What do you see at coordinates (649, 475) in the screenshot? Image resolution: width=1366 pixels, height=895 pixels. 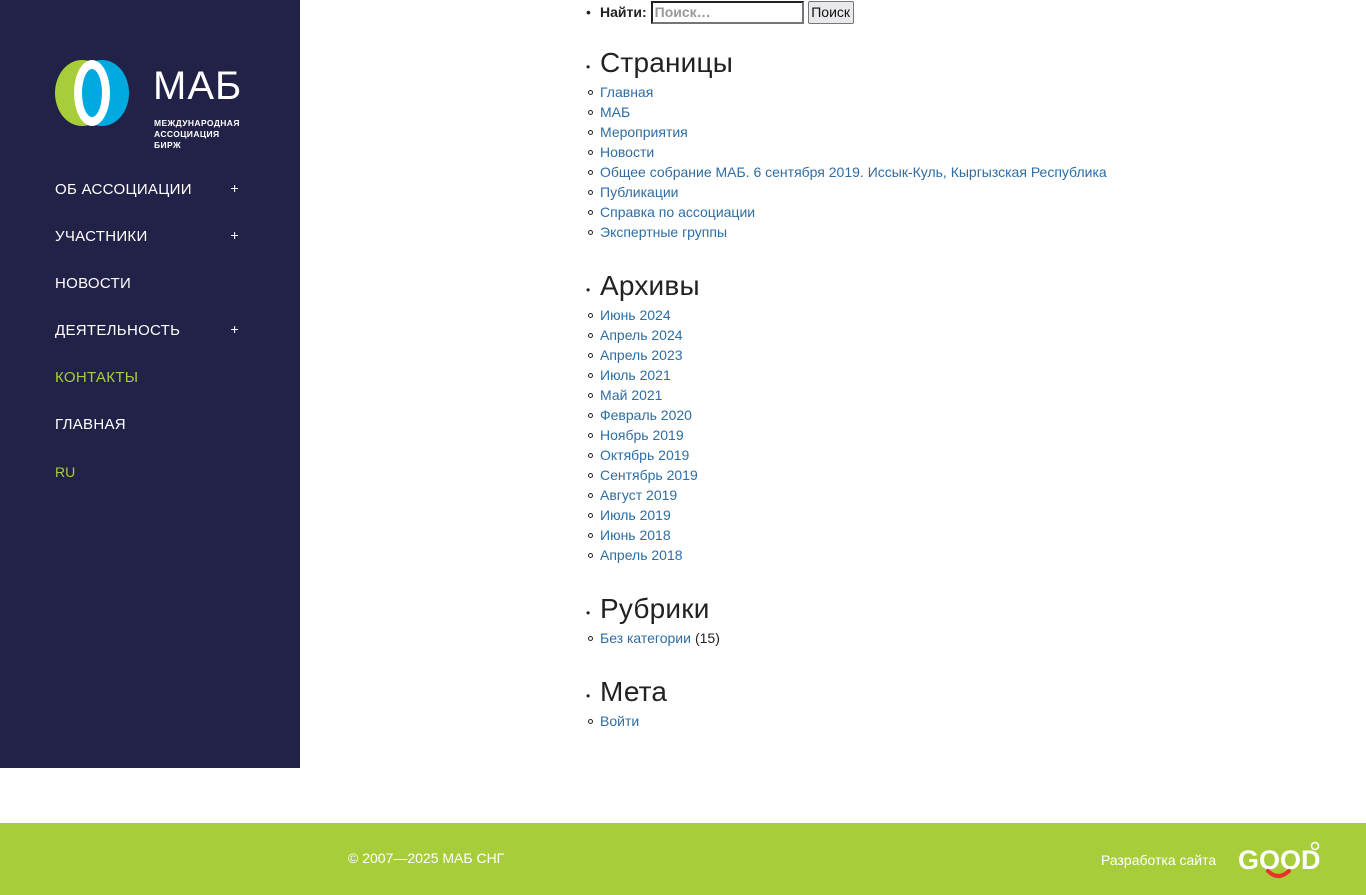 I see `archive-link: Сентябрь 2019` at bounding box center [649, 475].